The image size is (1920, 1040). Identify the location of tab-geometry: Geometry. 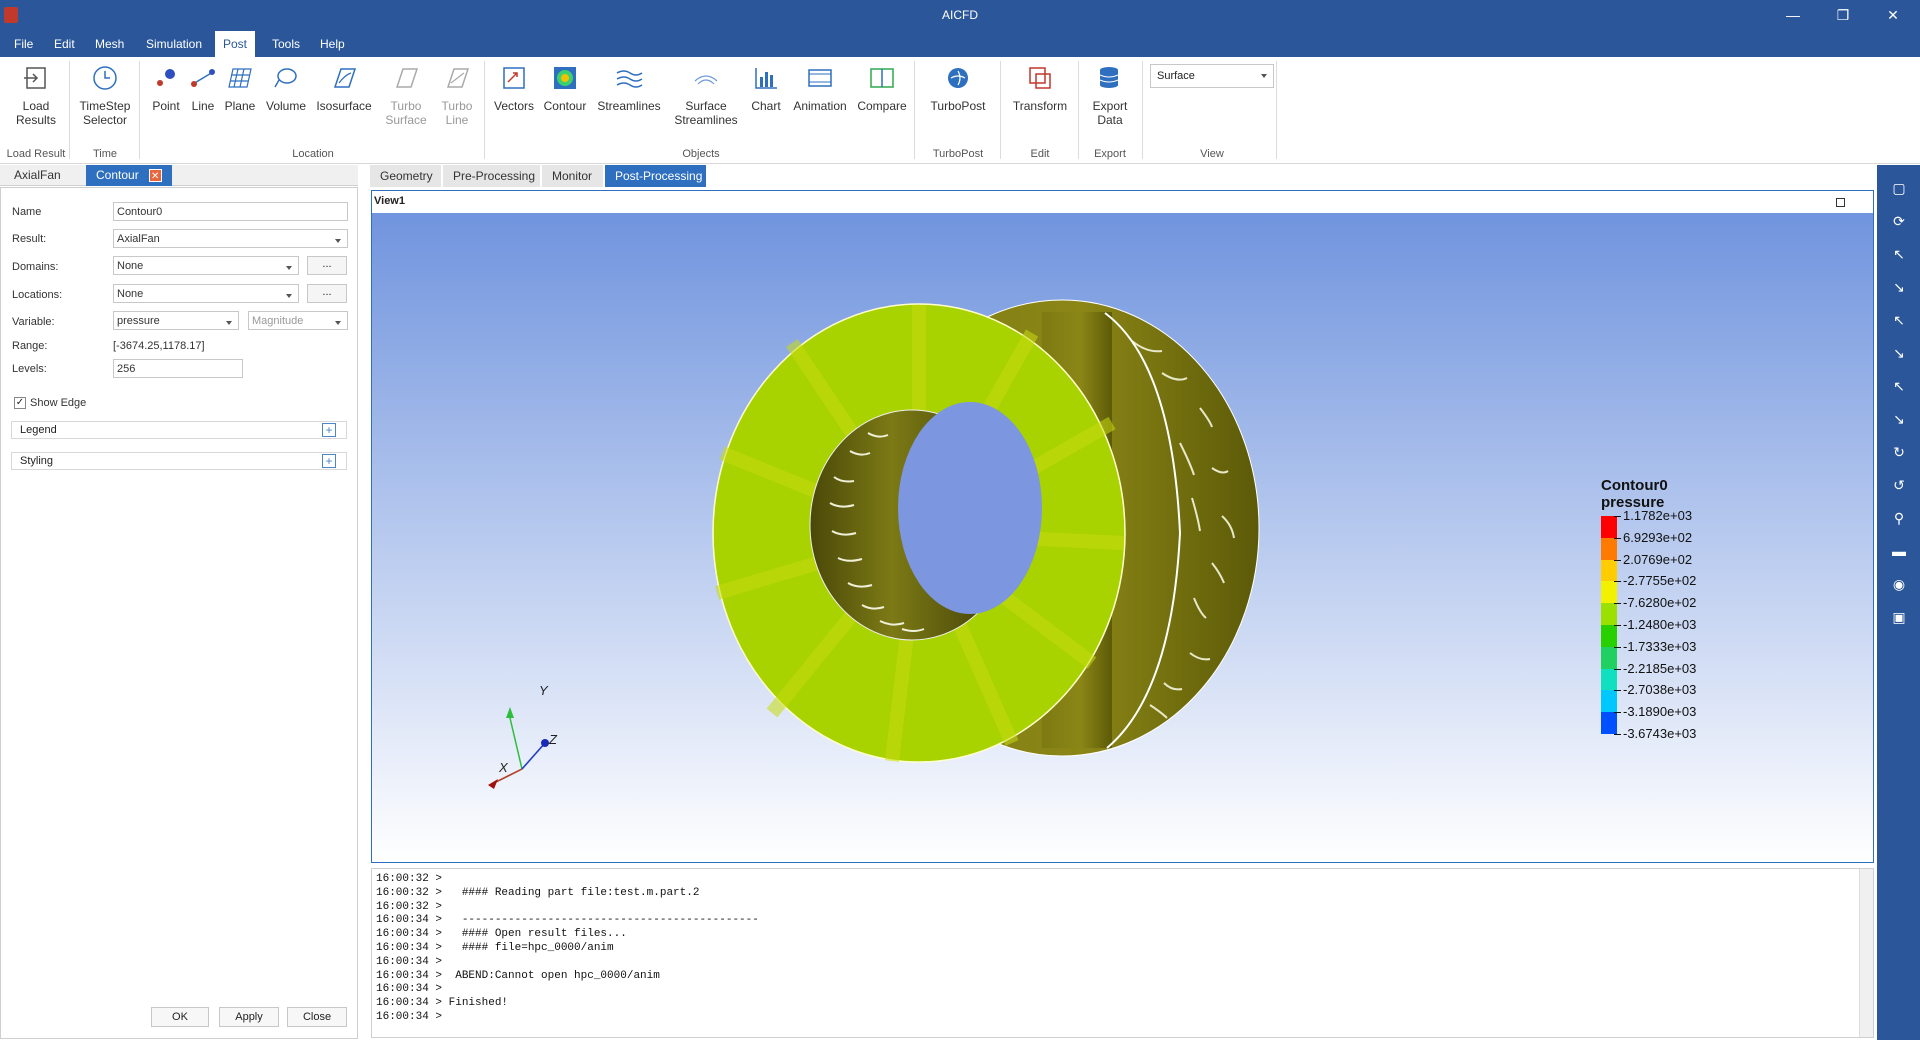
(406, 176).